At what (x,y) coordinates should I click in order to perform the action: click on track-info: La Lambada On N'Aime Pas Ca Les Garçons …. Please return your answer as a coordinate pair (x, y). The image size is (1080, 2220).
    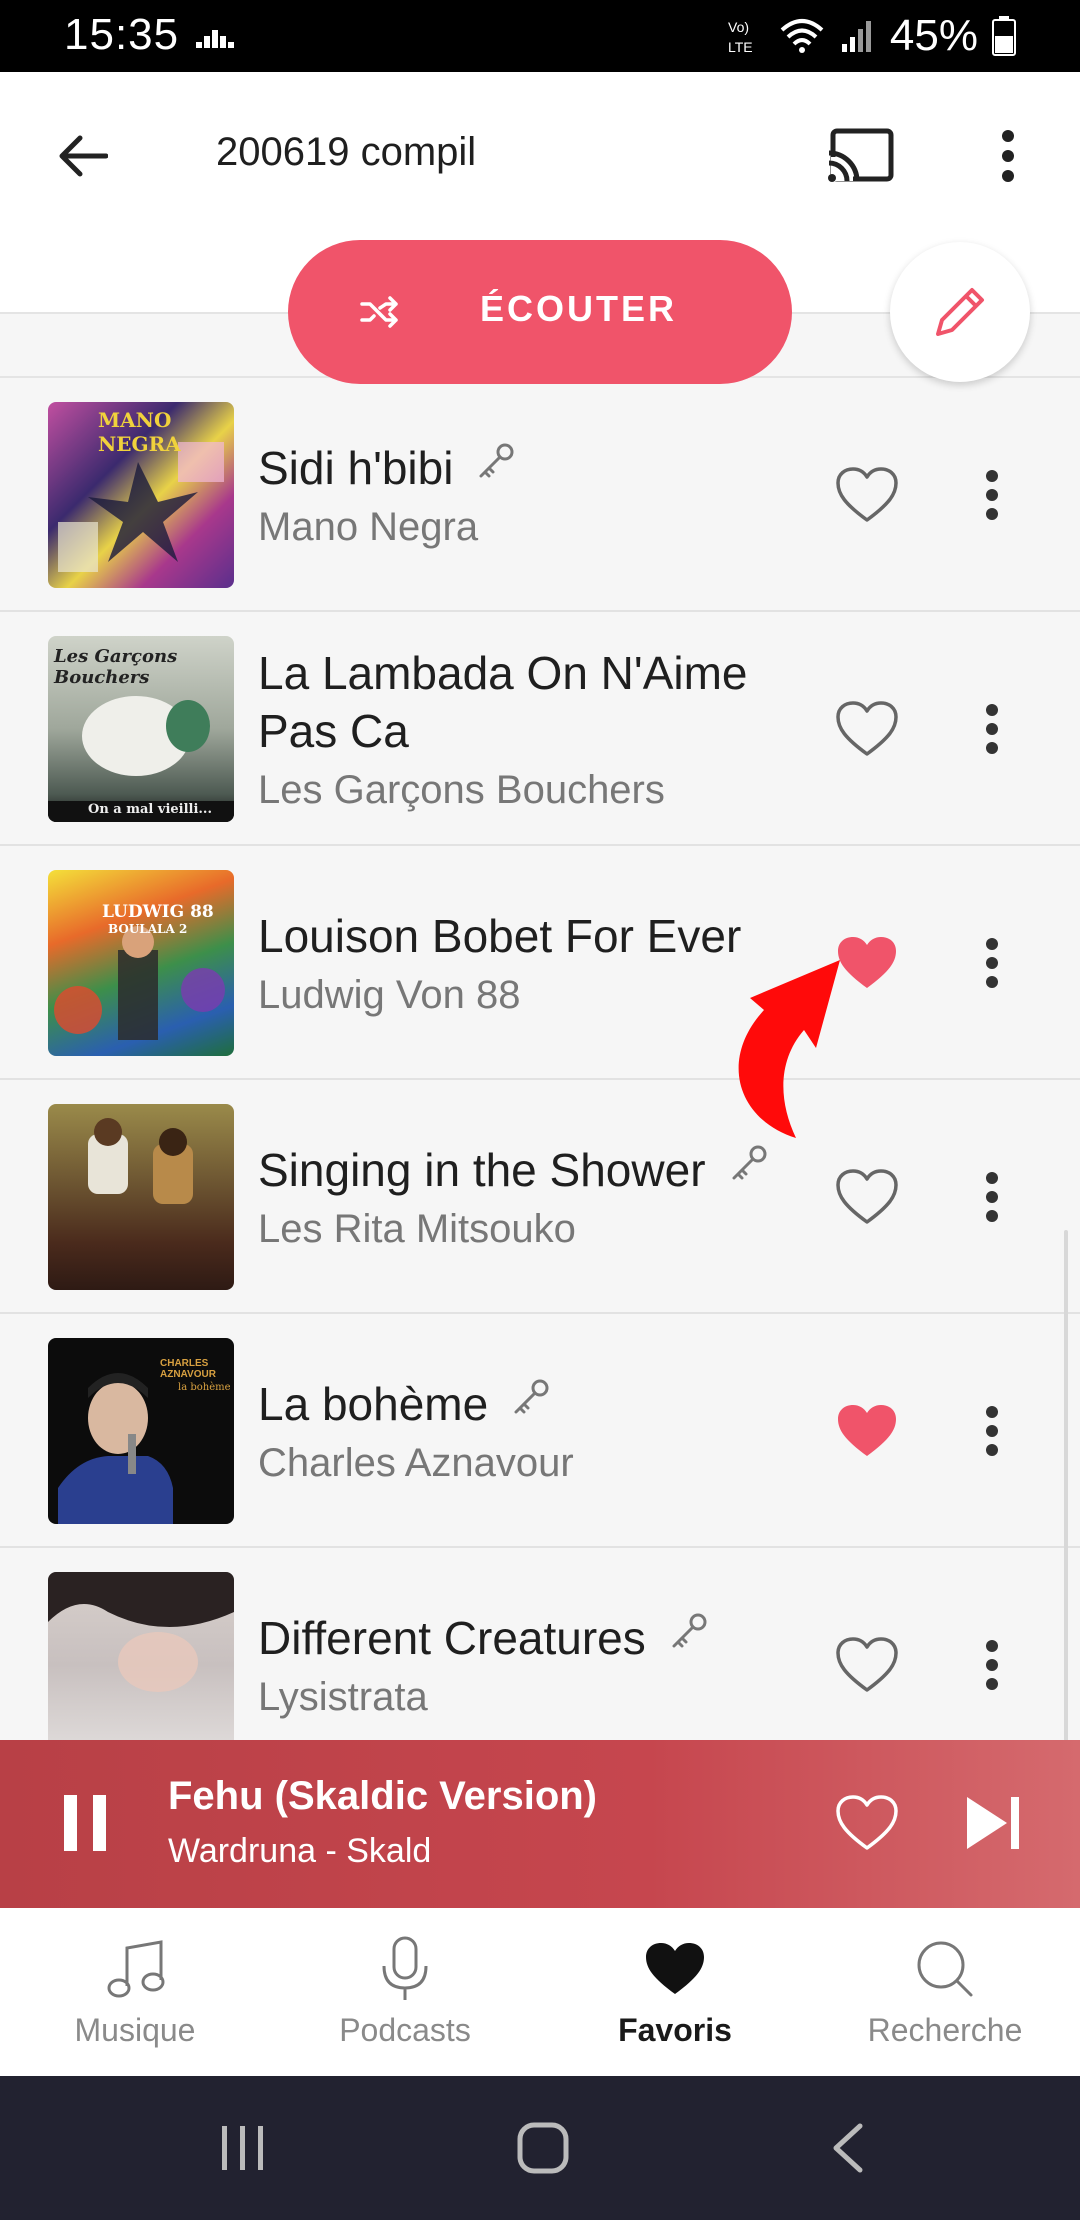
    Looking at the image, I should click on (538, 728).